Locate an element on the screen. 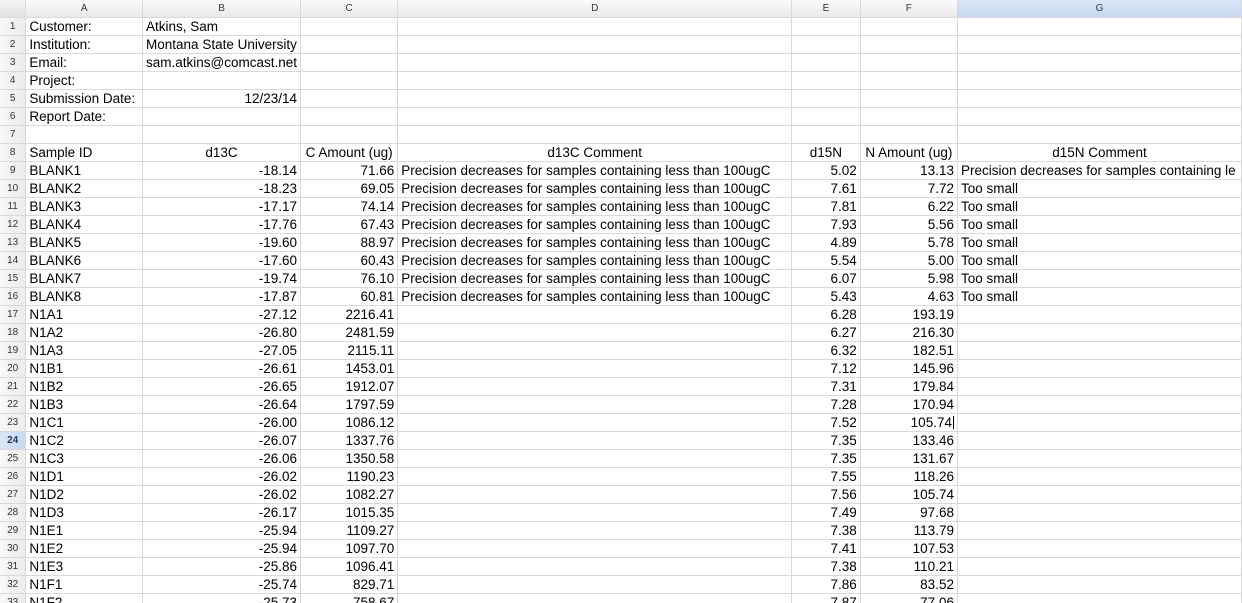 Image resolution: width=1242 pixels, height=603 pixels. cell-b1: Atkins, Sam is located at coordinates (222, 26).